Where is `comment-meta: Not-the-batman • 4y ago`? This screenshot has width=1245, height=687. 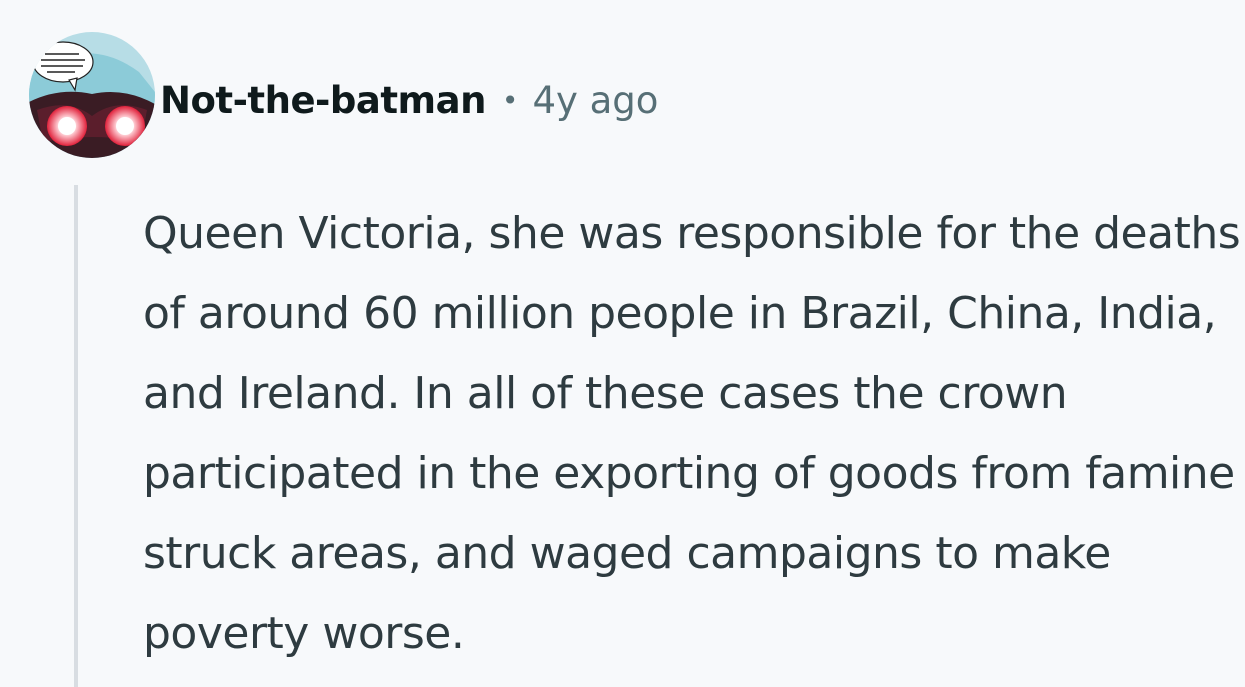
comment-meta: Not-the-batman • 4y ago is located at coordinates (409, 100).